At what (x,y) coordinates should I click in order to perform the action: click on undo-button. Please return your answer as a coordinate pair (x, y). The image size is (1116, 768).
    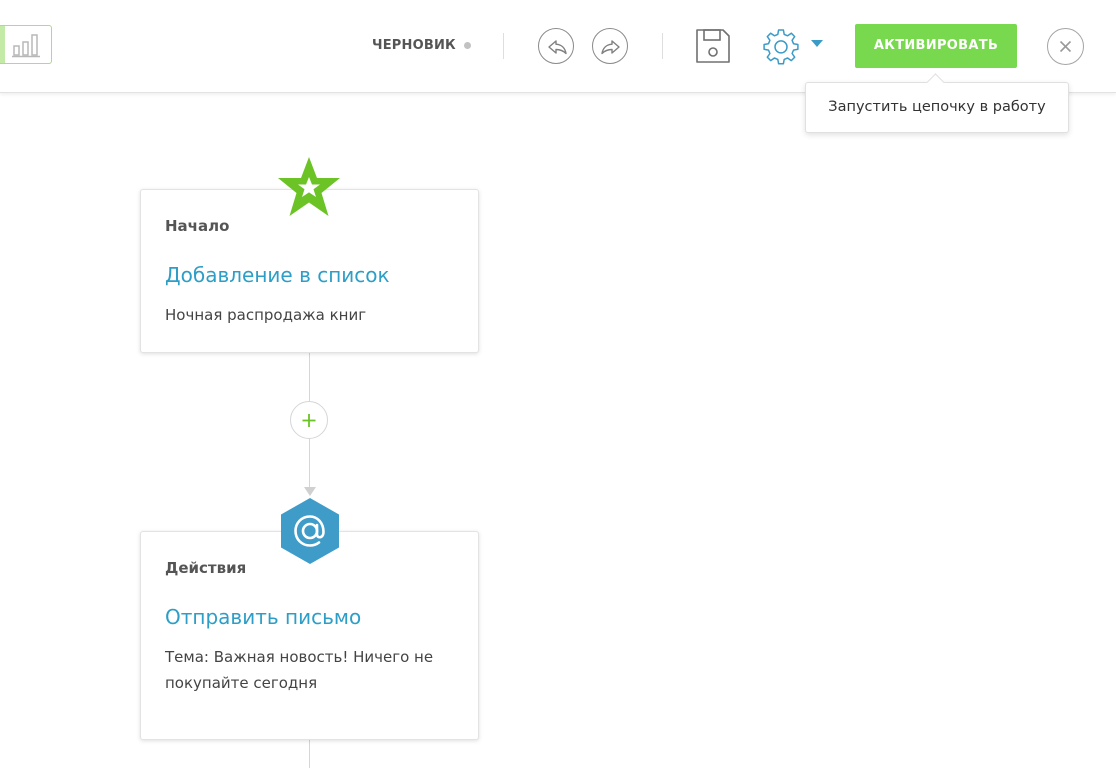
    Looking at the image, I should click on (556, 46).